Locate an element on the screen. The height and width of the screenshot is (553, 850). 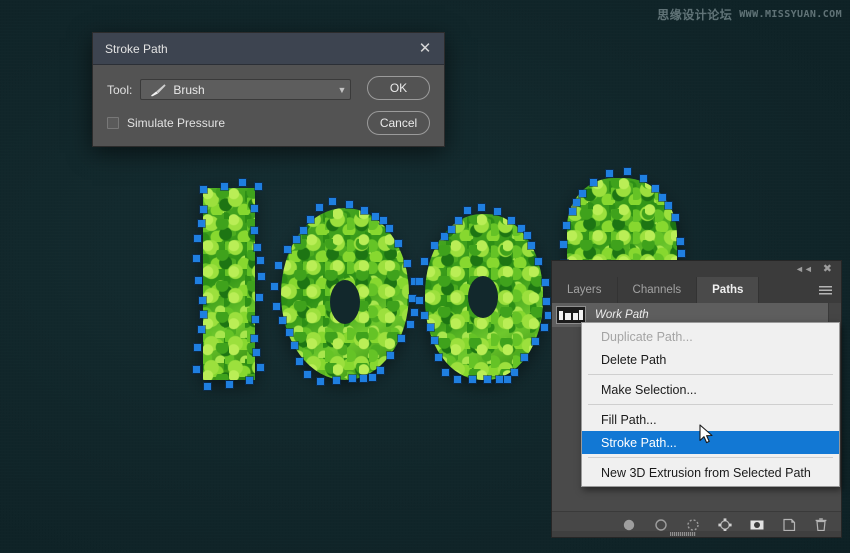
watermark: 思缘设计论坛 WWW.MISSYUAN.COM is located at coordinates (749, 14).